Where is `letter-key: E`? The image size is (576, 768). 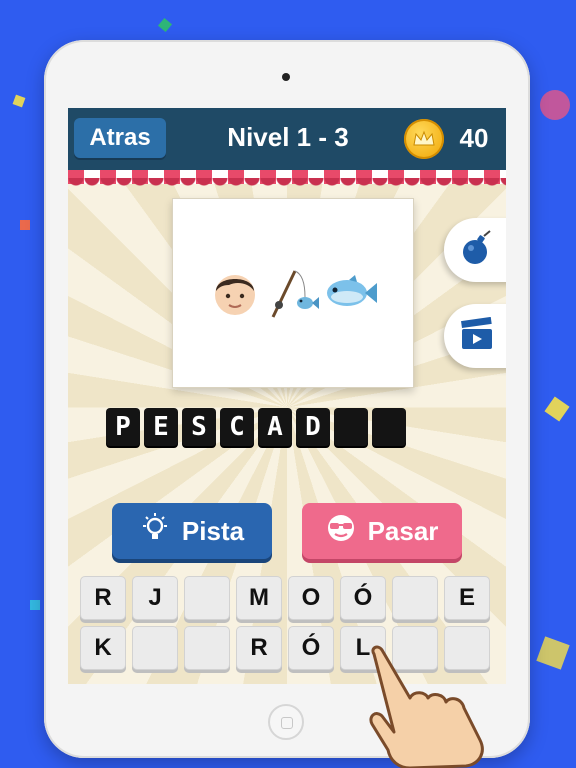 letter-key: E is located at coordinates (467, 598).